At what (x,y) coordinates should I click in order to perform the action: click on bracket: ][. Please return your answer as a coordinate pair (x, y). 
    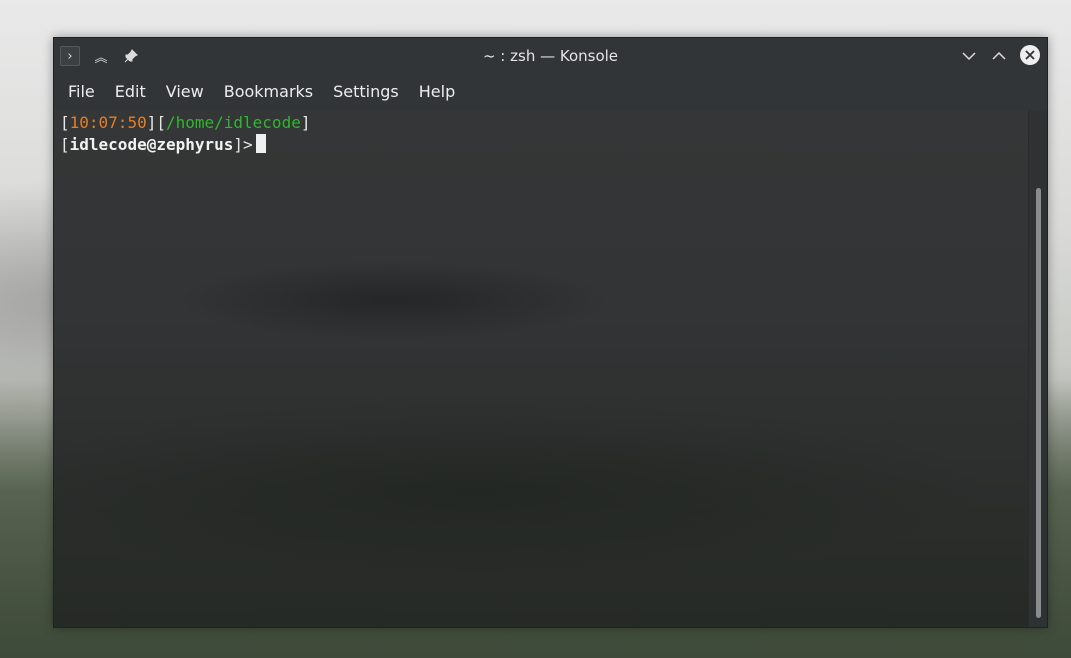
    Looking at the image, I should click on (156, 122).